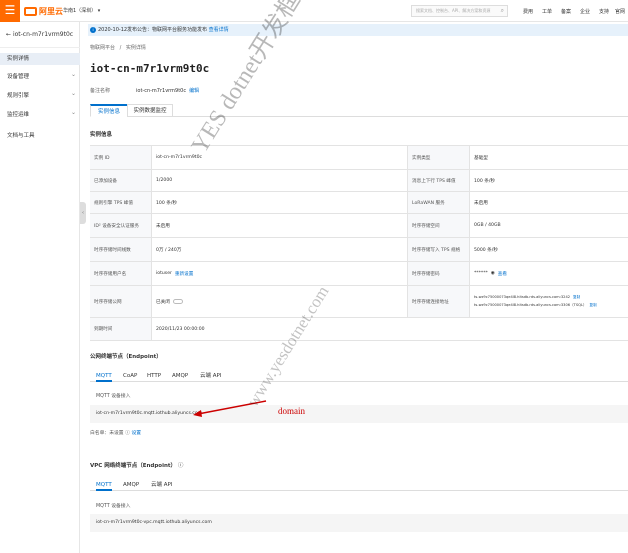  Describe the element at coordinates (359, 274) in the screenshot. I see `table-row: 时序存储用户名 iotuser 重新设置 时序存储密码 ****** ◉ 查看` at that location.